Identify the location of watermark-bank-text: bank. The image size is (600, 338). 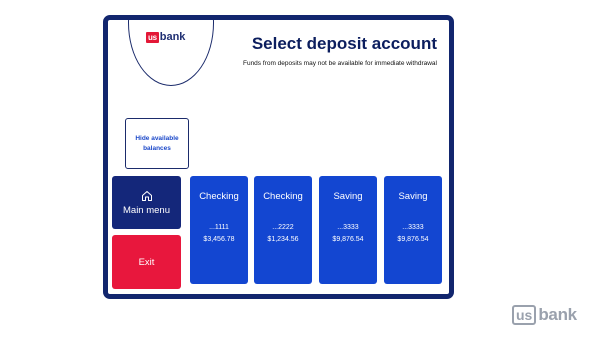
(557, 314).